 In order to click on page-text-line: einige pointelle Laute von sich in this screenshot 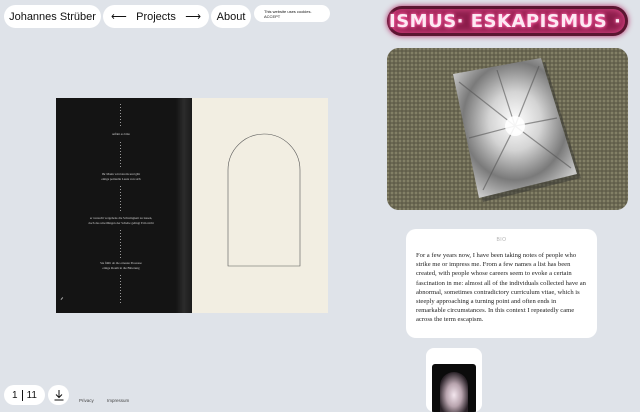, I will do `click(121, 179)`.